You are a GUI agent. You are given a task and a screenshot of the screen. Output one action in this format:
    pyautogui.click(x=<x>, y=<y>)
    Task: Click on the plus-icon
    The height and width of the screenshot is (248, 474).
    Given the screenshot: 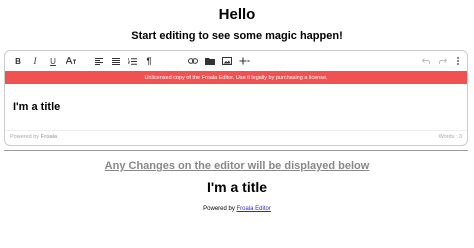 What is the action you would take?
    pyautogui.click(x=244, y=61)
    